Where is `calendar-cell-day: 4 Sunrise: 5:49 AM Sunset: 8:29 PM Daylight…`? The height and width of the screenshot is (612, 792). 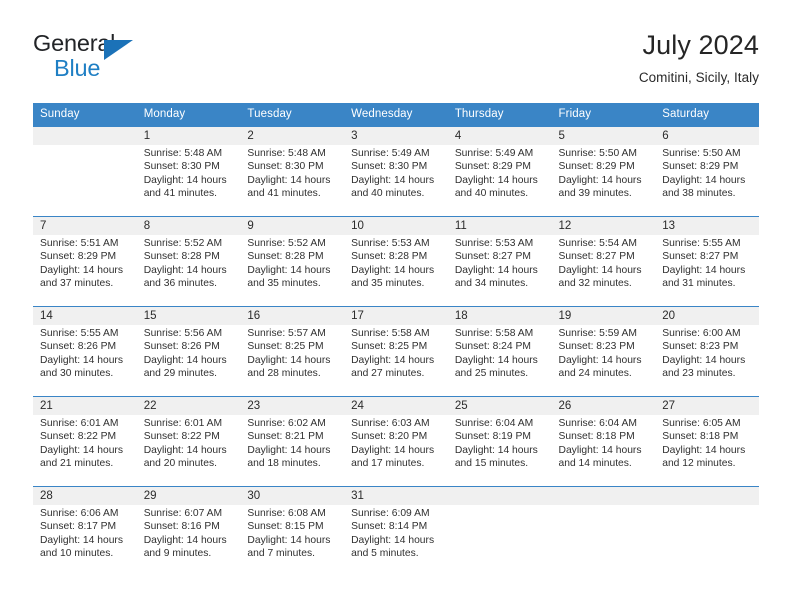
calendar-cell-day: 4 Sunrise: 5:49 AM Sunset: 8:29 PM Daylight… is located at coordinates (499, 171).